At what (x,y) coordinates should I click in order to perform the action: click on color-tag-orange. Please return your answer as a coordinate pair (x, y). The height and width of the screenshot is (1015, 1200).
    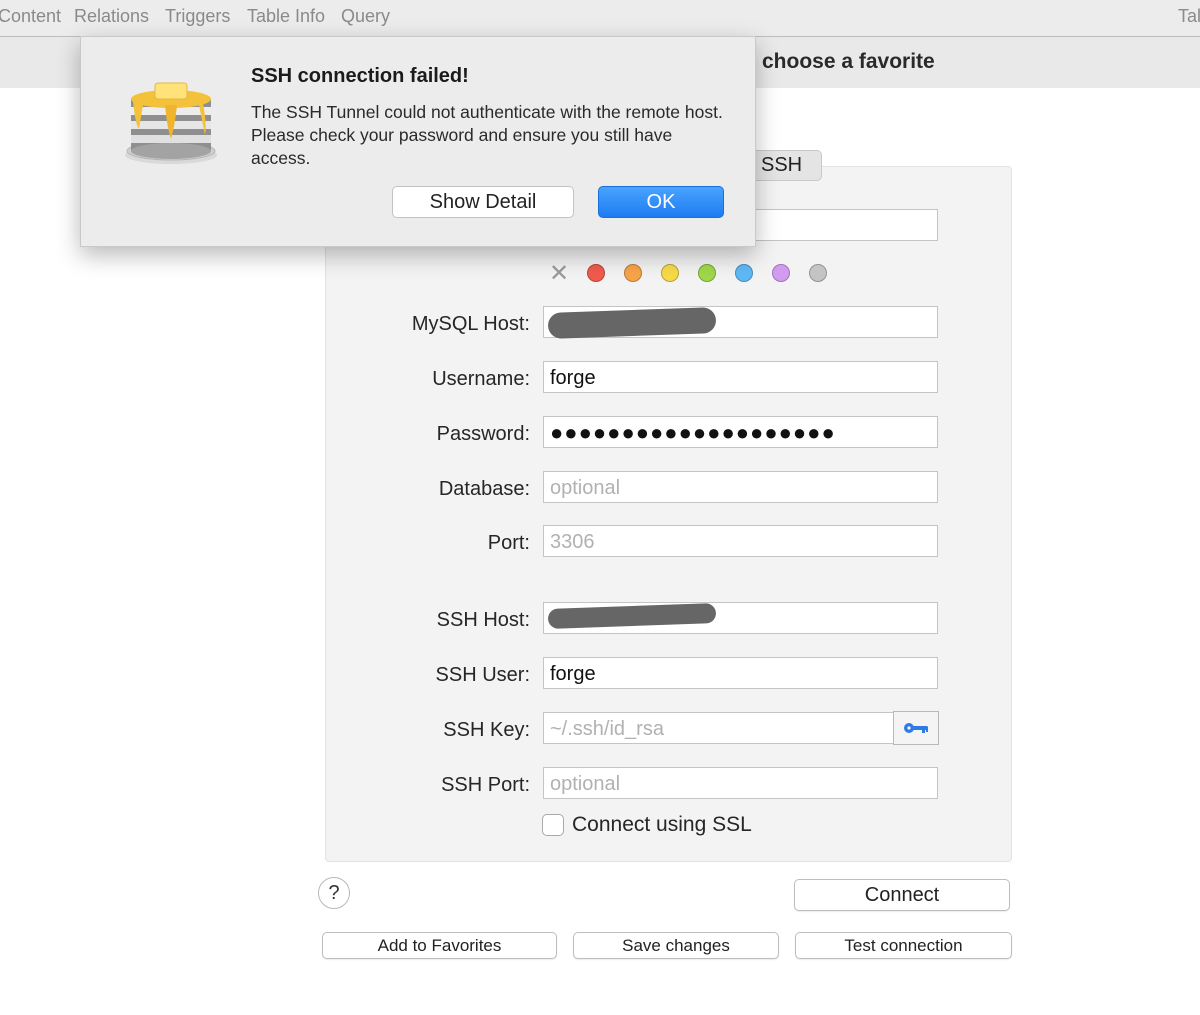
    Looking at the image, I should click on (633, 273).